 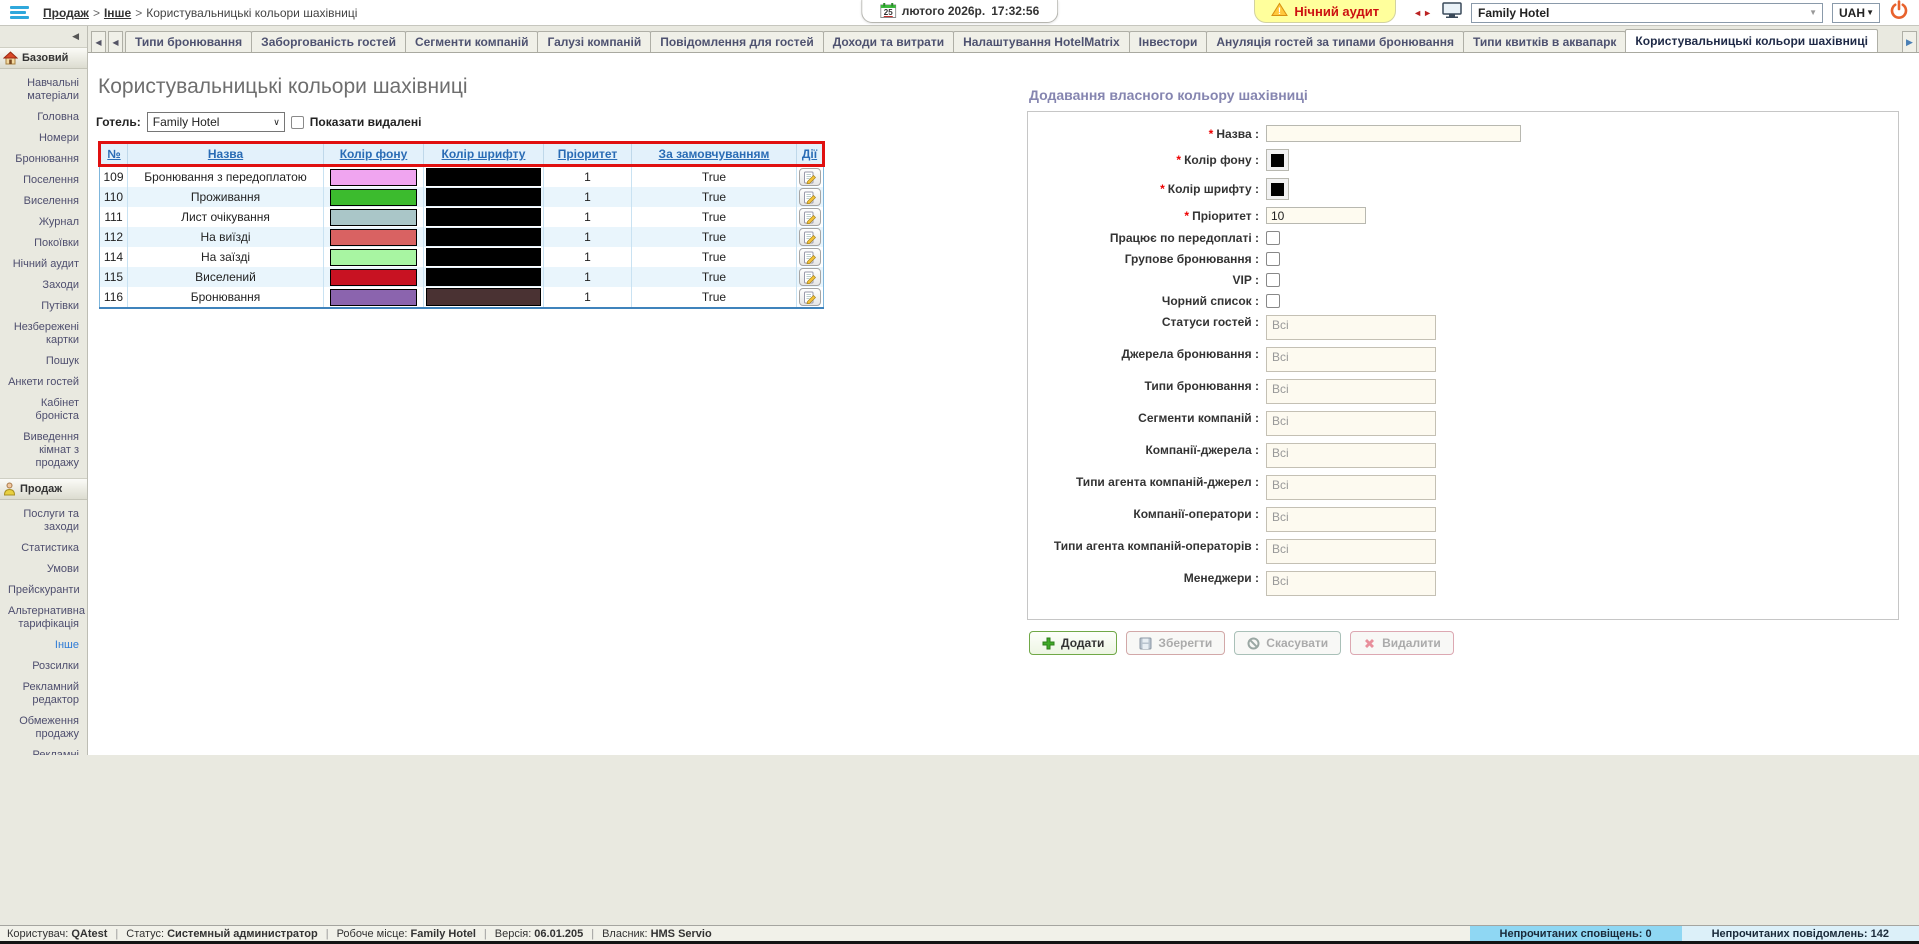 I want to click on sidebar-item-link: Бронювання, so click(x=43, y=159).